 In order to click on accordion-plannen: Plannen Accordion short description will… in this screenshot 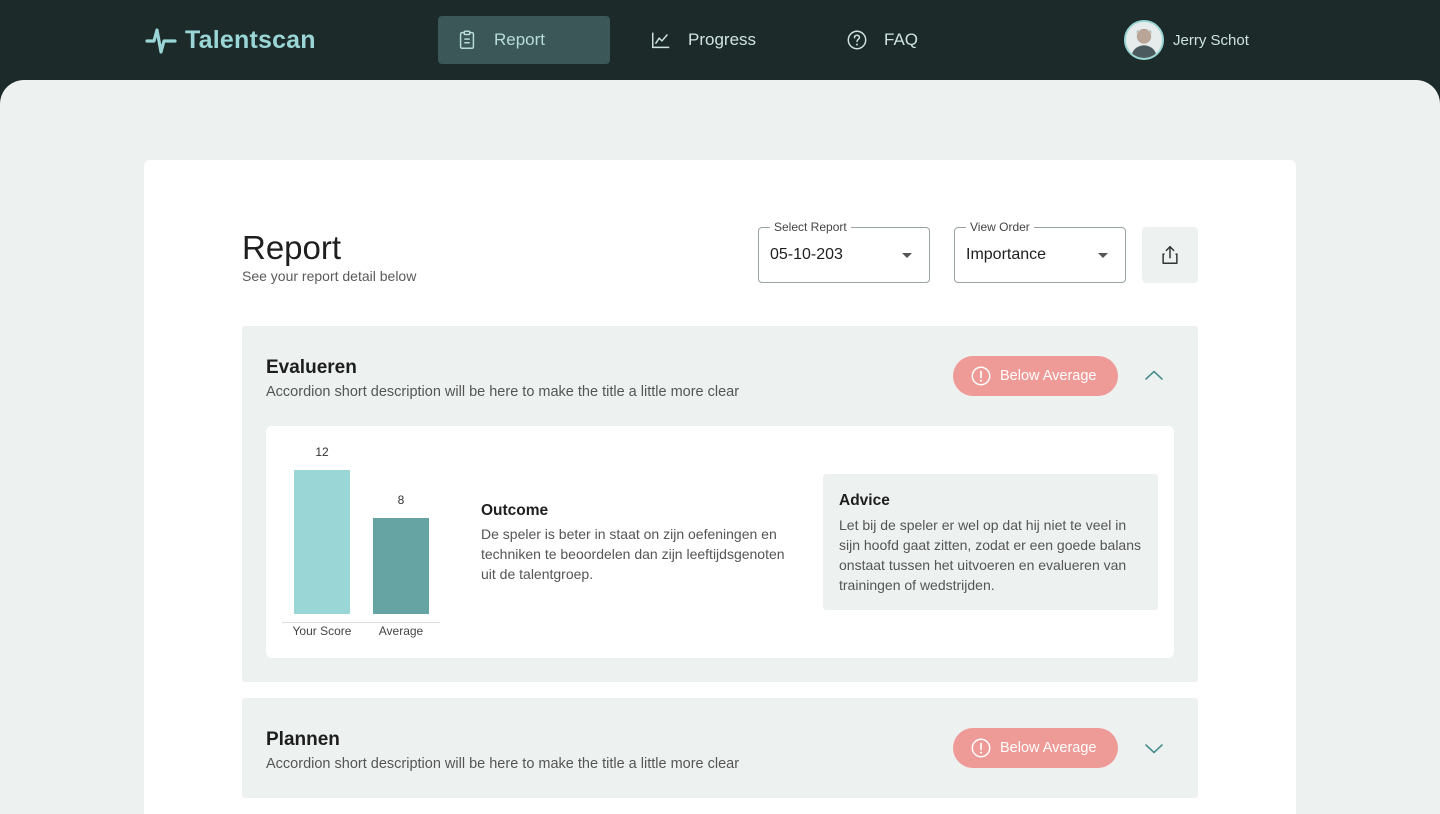, I will do `click(720, 748)`.